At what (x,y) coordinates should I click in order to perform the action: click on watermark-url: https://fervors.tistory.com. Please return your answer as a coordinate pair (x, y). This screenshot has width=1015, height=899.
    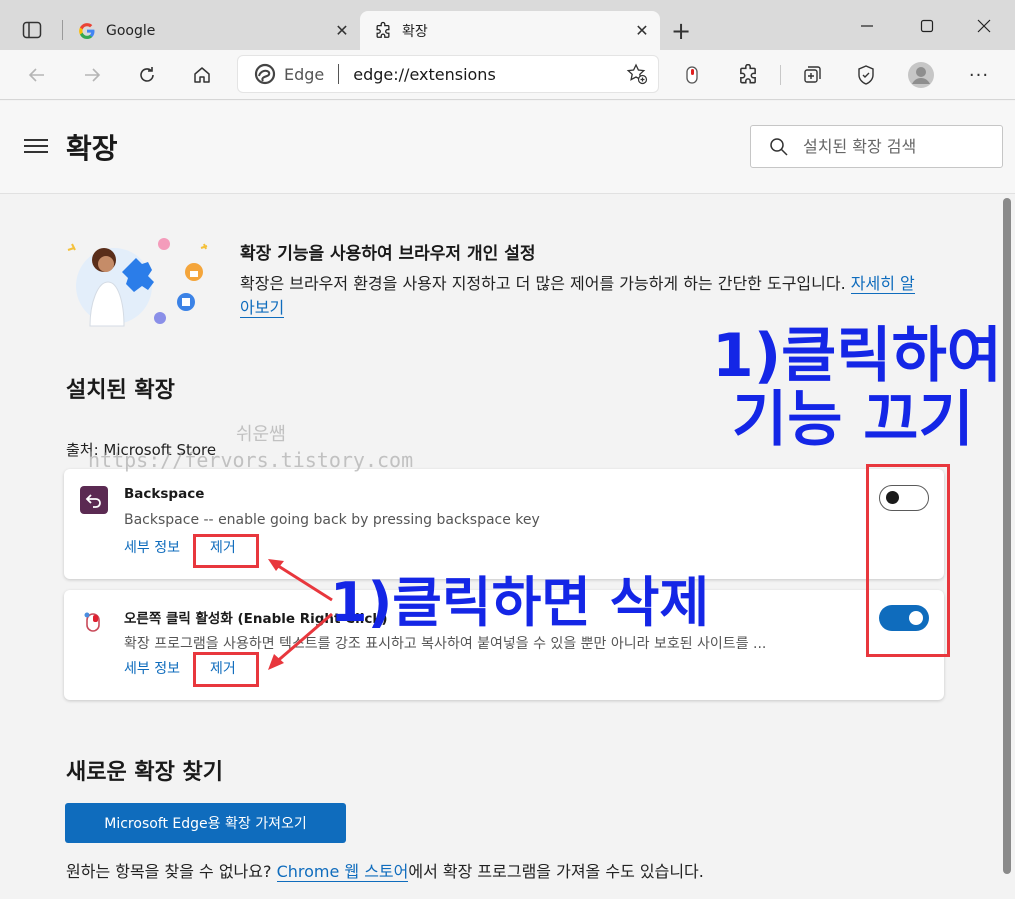
    Looking at the image, I should click on (251, 460).